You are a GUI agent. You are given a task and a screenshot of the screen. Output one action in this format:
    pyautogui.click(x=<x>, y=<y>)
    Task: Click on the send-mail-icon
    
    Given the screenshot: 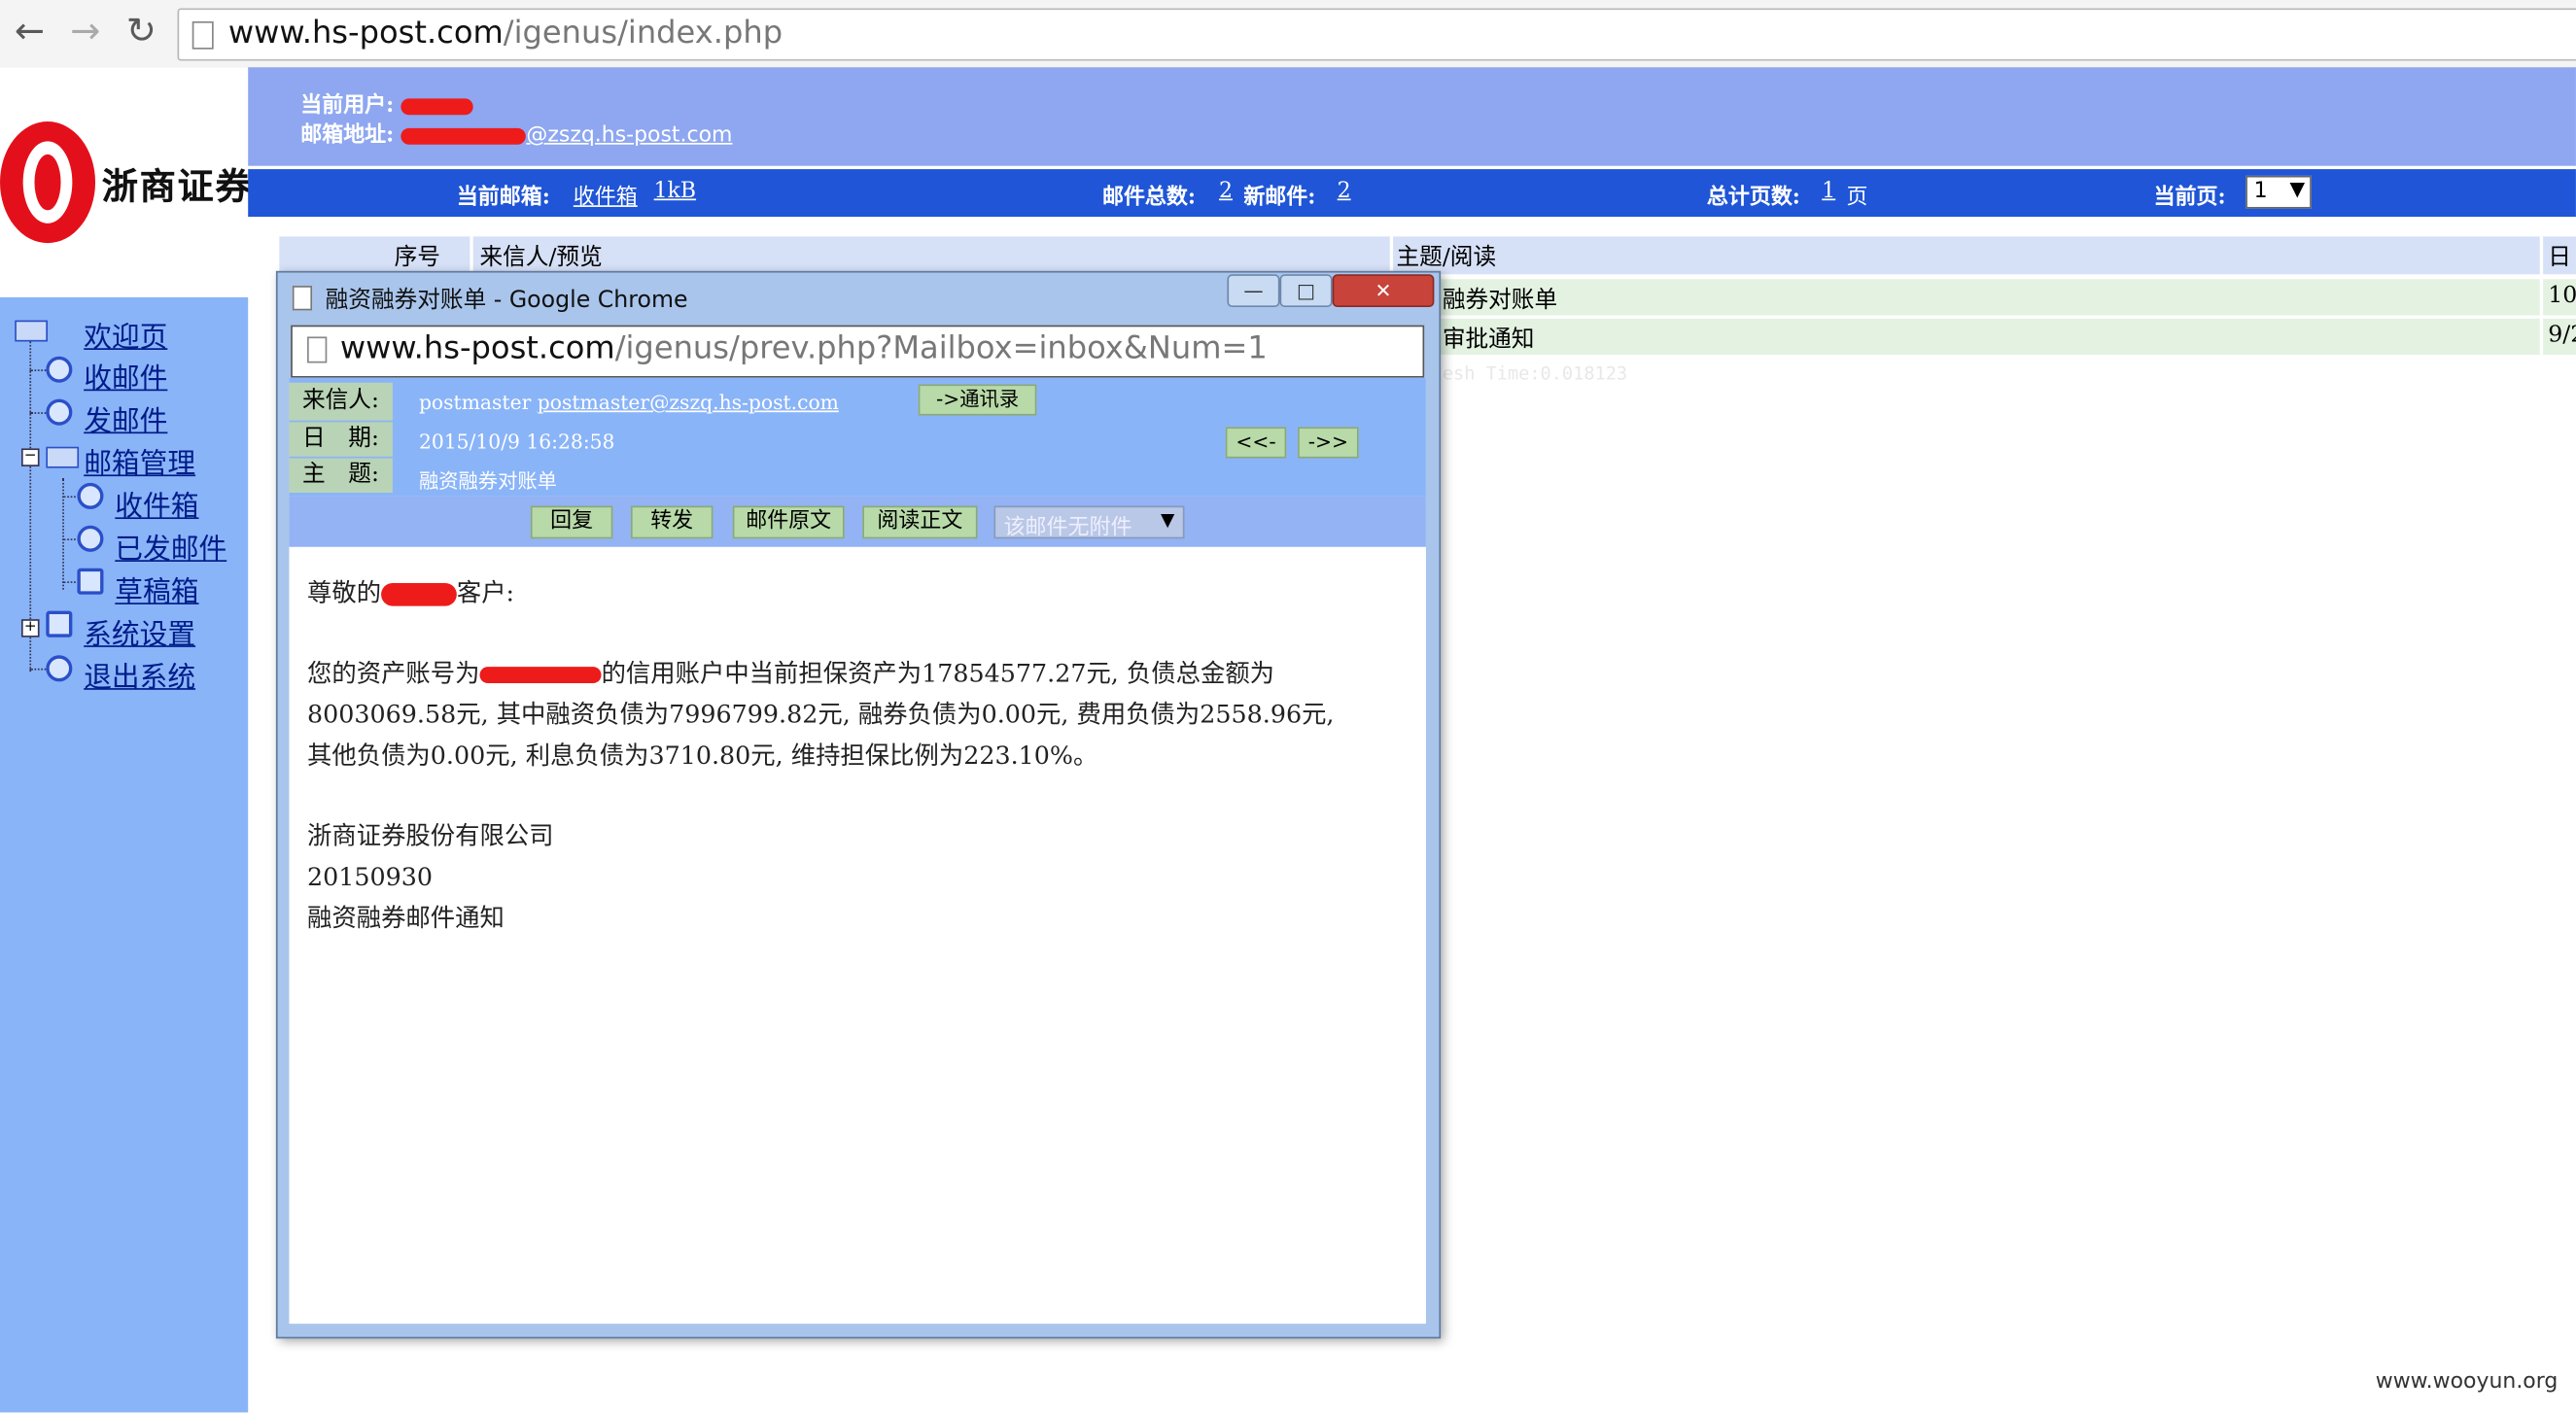 What is the action you would take?
    pyautogui.click(x=59, y=412)
    